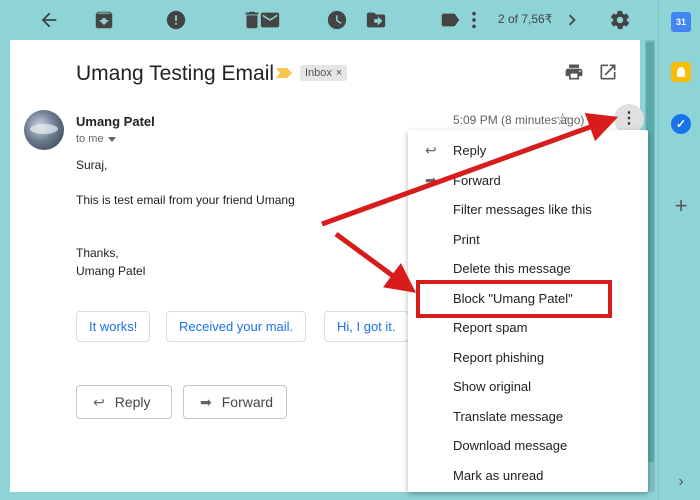  What do you see at coordinates (512, 268) in the screenshot?
I see `menu-item-delete: Delete this message` at bounding box center [512, 268].